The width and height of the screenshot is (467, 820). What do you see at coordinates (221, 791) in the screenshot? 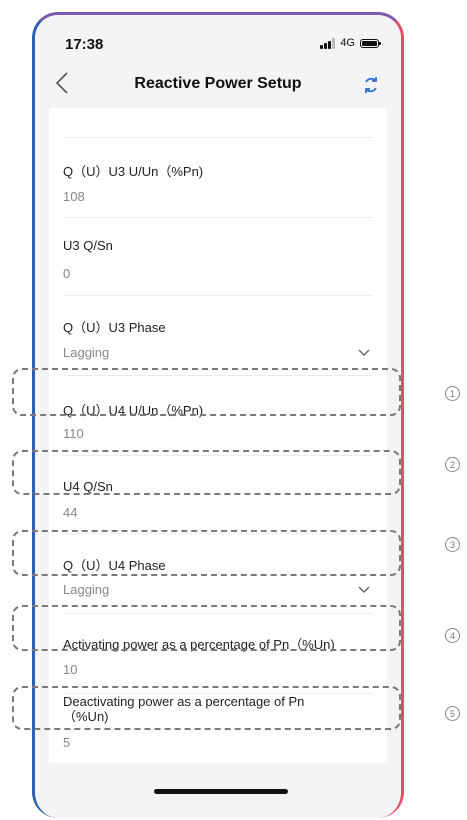
I see `home-indicator` at bounding box center [221, 791].